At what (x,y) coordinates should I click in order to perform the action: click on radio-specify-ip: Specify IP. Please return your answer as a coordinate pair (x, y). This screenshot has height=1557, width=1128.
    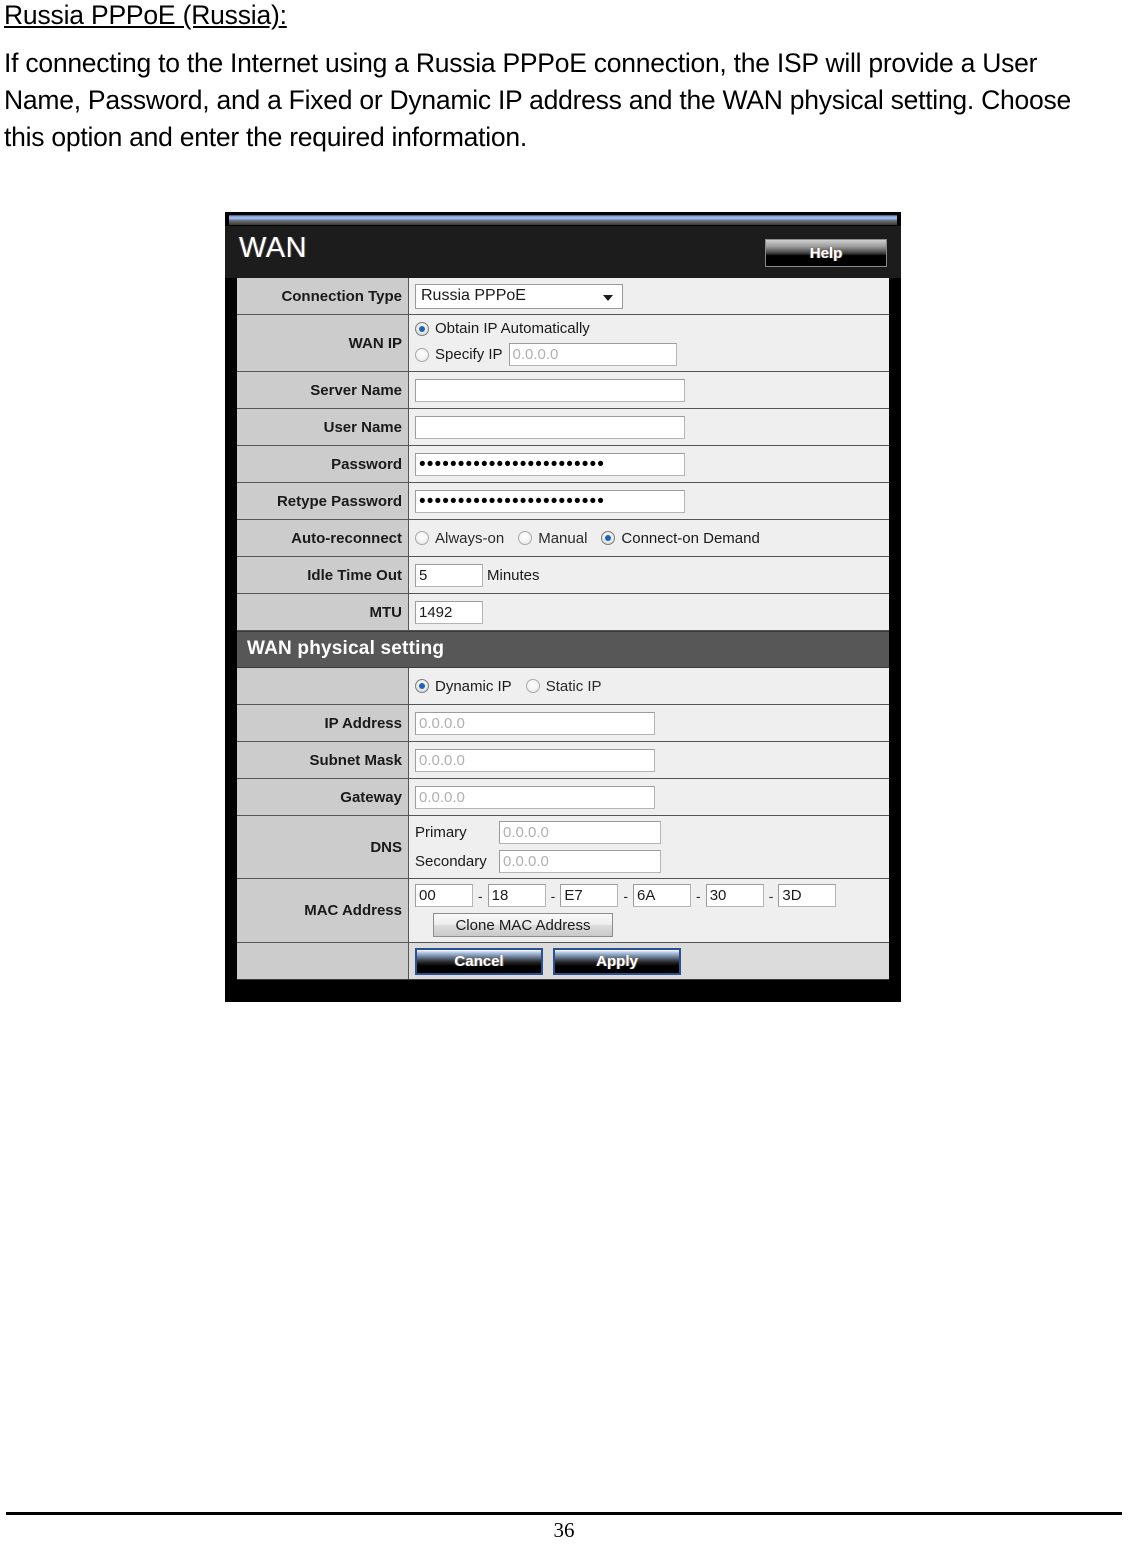
    Looking at the image, I should click on (459, 354).